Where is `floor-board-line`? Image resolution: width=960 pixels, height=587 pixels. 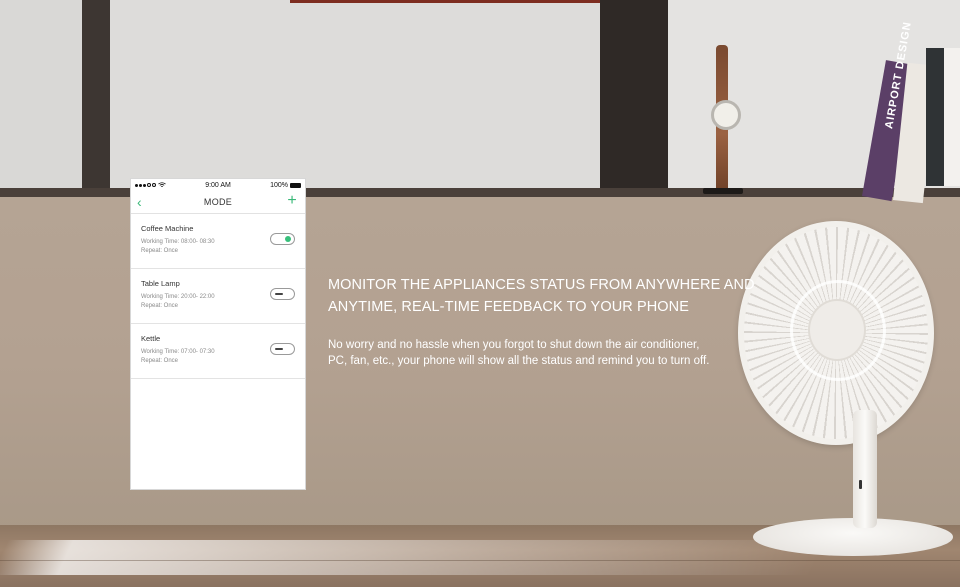
floor-board-line is located at coordinates (480, 560).